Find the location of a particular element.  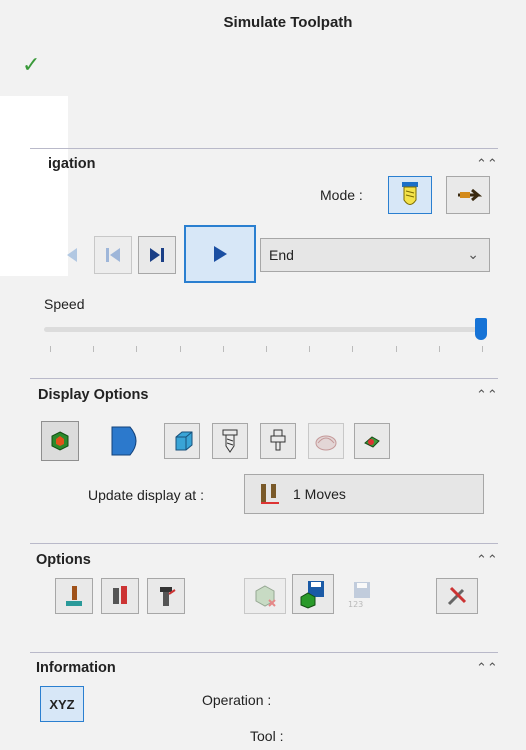

svg-text: 123 is located at coordinates (355, 604).